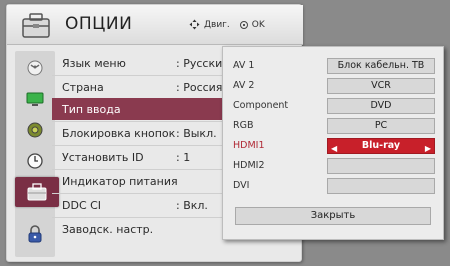 This screenshot has width=450, height=266. Describe the element at coordinates (381, 66) in the screenshot. I see `input-device-field: Блок кабельн. ТВ` at that location.